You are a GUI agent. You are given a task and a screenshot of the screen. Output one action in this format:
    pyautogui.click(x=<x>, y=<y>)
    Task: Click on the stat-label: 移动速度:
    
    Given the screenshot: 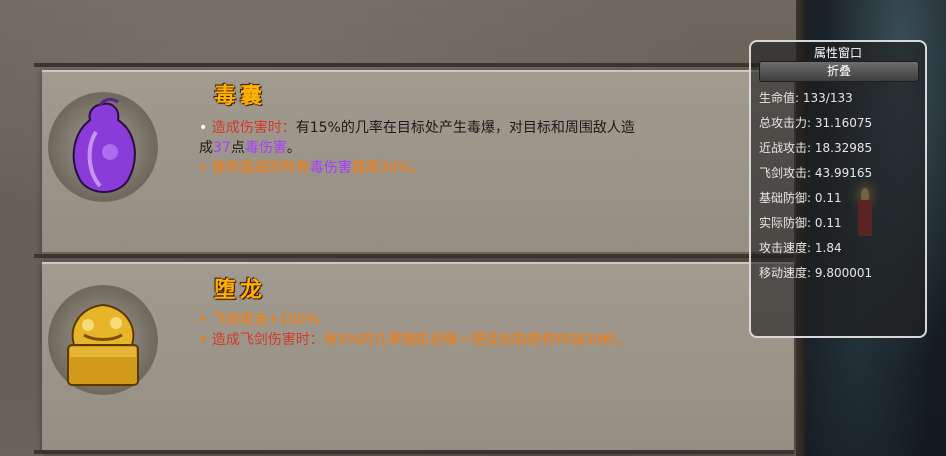 What is the action you would take?
    pyautogui.click(x=785, y=273)
    